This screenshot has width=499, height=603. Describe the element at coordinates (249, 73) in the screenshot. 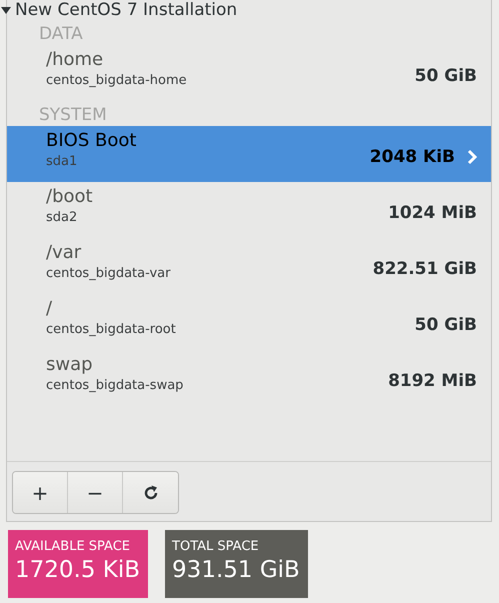

I see `mount-point-row: /home centos_bigdata-home 50 GiB` at that location.